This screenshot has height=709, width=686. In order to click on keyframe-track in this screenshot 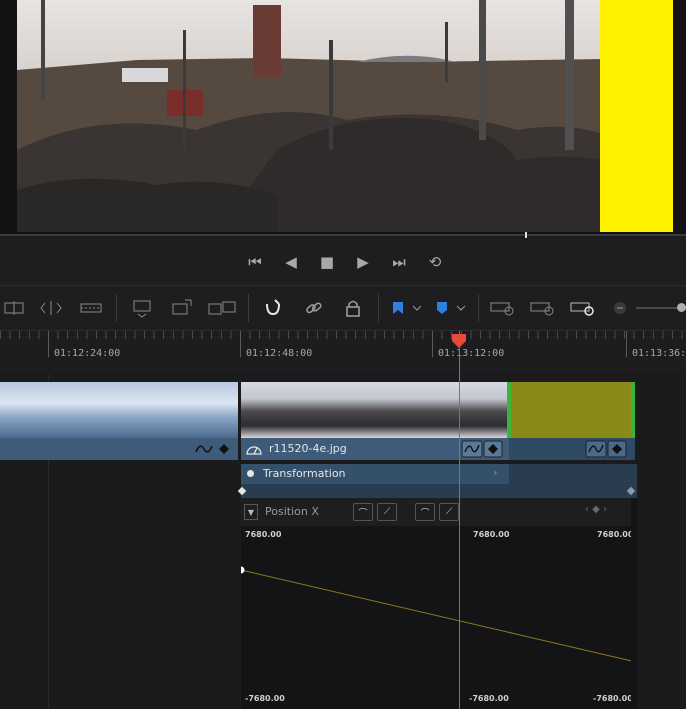, I will do `click(437, 491)`.